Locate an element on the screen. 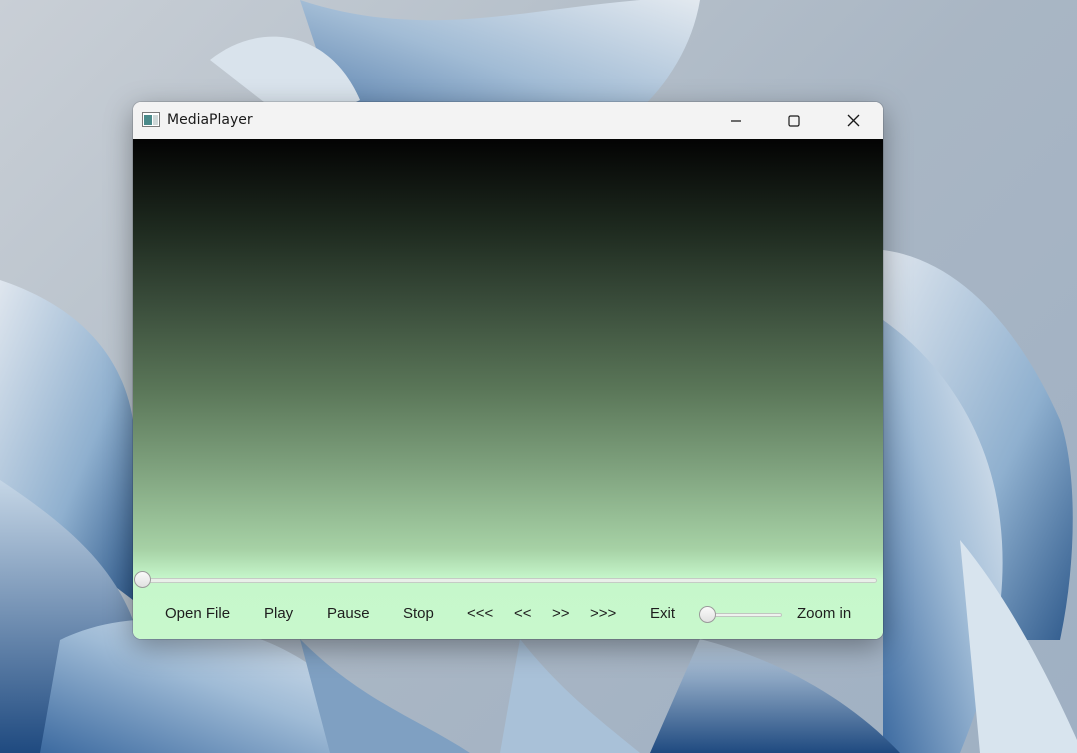 This screenshot has width=1077, height=753. skip-forward-far-button: >>> is located at coordinates (603, 613).